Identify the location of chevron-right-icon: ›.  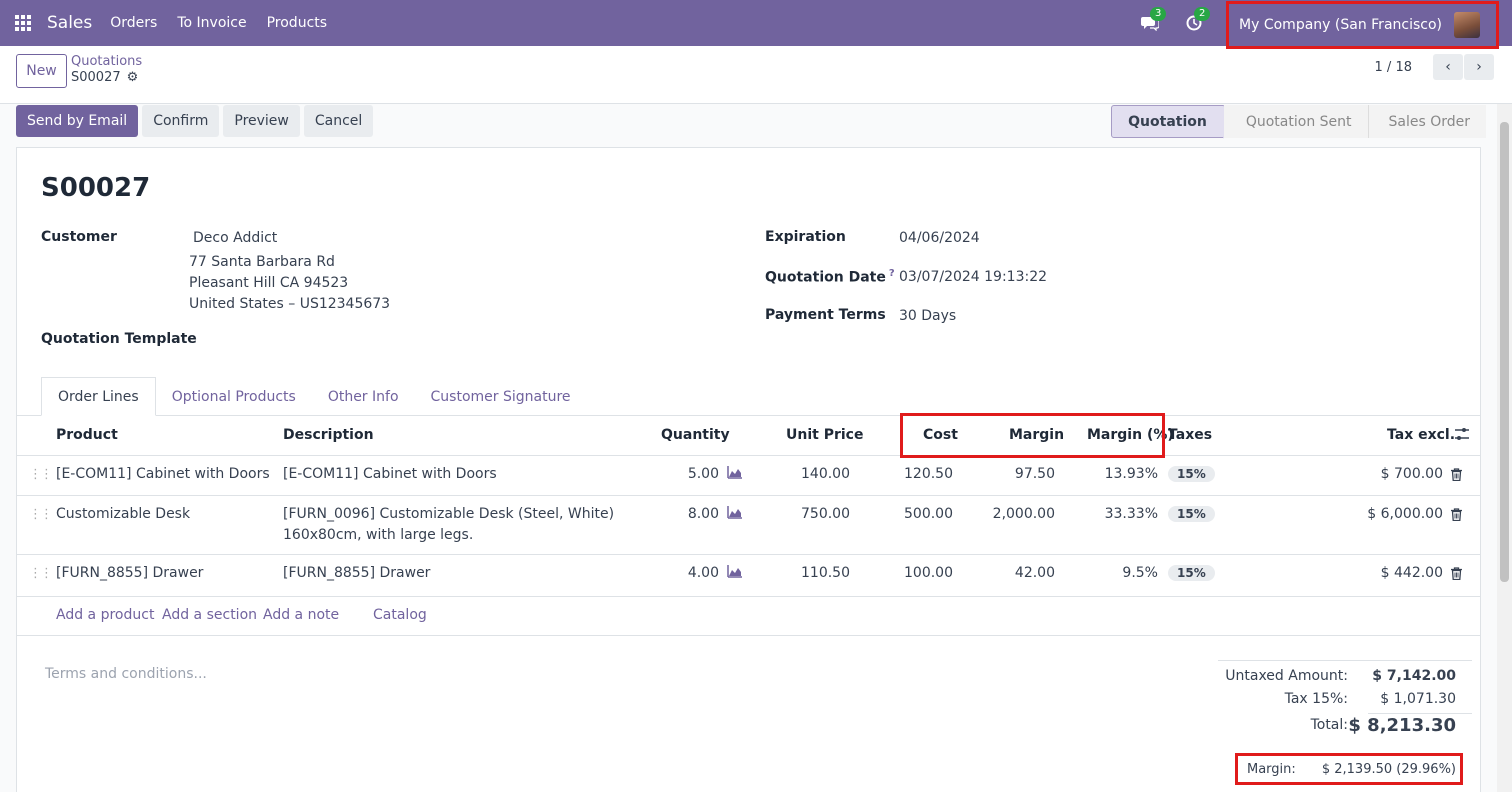
(1479, 67).